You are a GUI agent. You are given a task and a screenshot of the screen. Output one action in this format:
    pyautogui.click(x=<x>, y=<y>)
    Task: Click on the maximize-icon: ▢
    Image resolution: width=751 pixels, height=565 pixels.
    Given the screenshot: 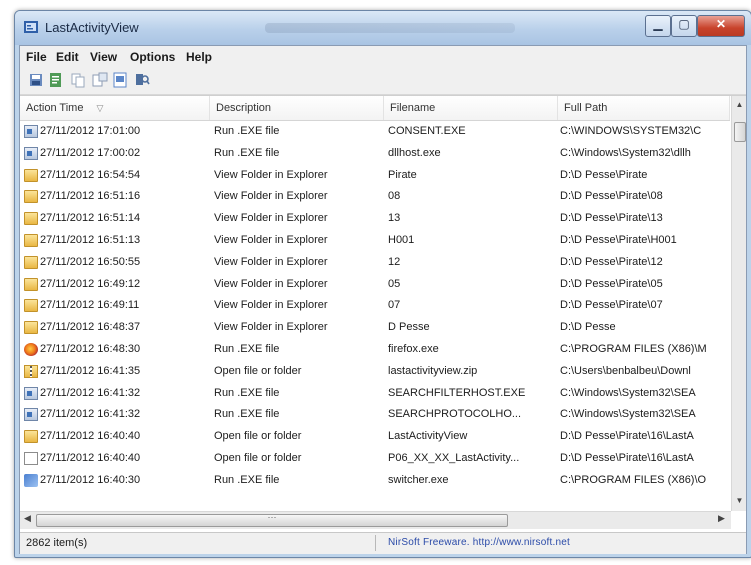 What is the action you would take?
    pyautogui.click(x=684, y=24)
    